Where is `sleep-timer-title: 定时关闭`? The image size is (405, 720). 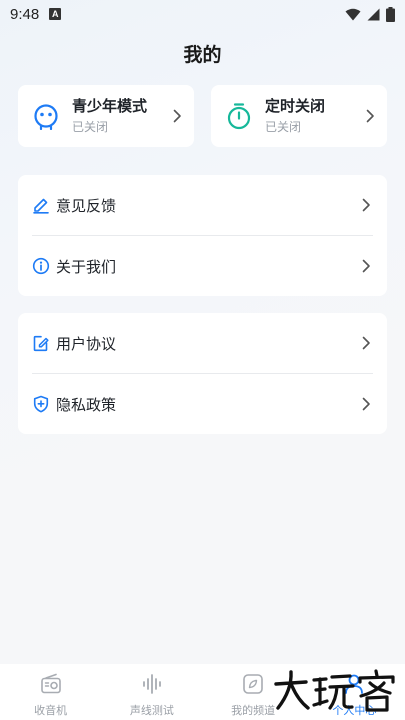
sleep-timer-title: 定时关闭 is located at coordinates (295, 106).